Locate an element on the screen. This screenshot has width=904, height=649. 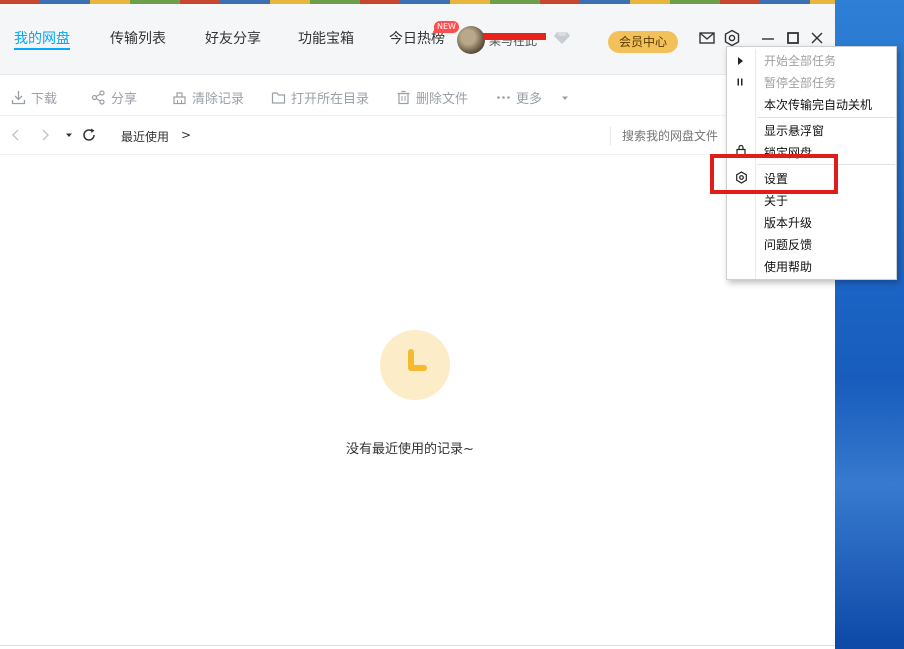
menu-show-float-window: 显示悬浮窗 is located at coordinates (794, 130).